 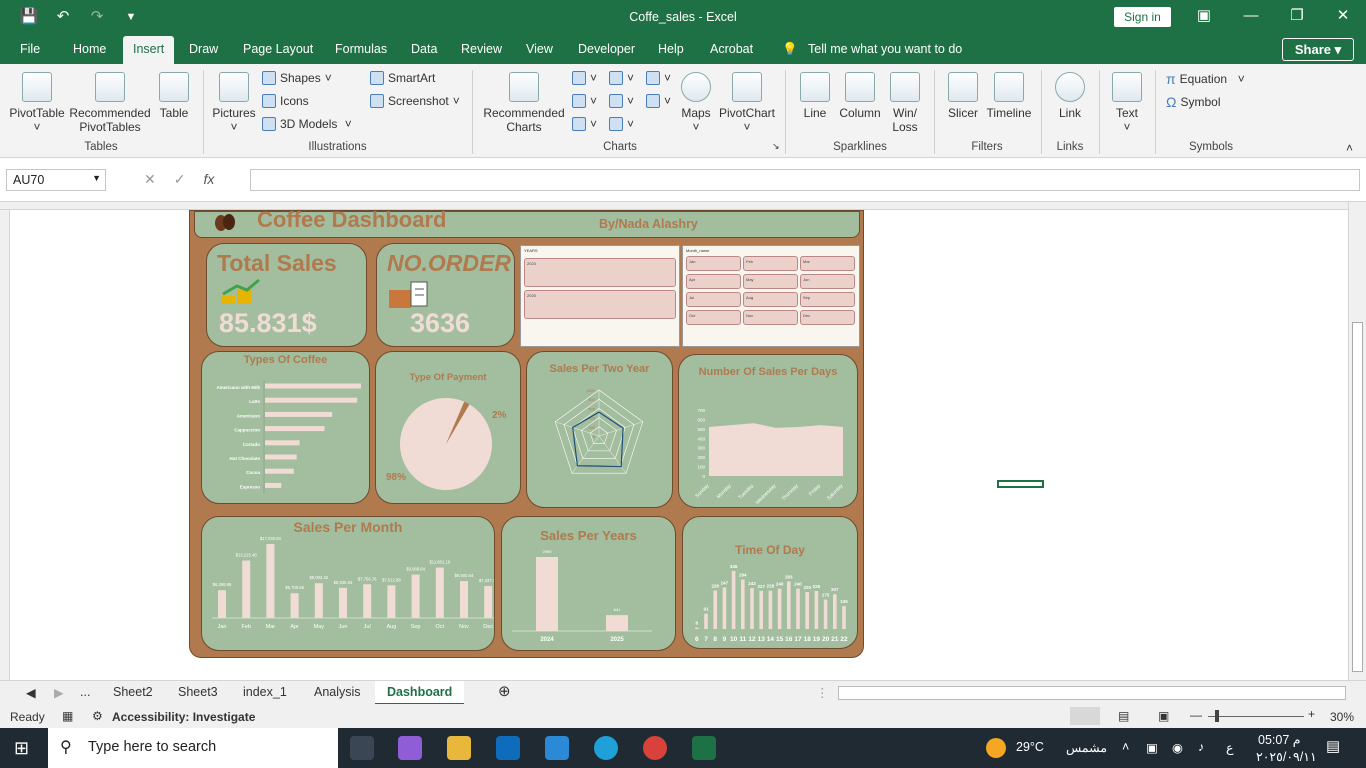 I want to click on sheet-tab-sheet3: Sheet3, so click(x=198, y=692).